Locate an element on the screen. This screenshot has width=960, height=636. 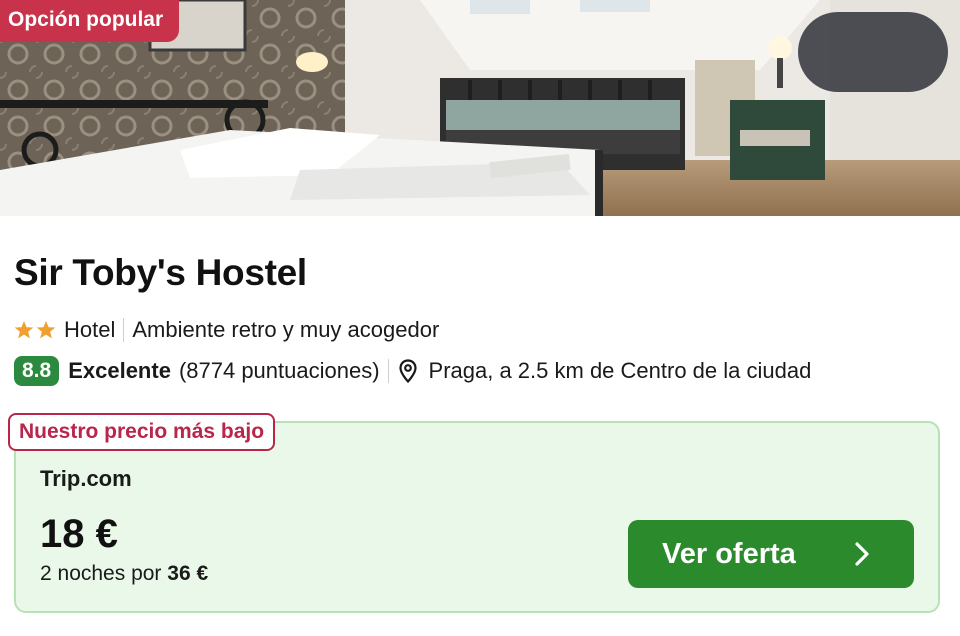
hotel-name: Sir Toby's Hostel is located at coordinates (160, 273).